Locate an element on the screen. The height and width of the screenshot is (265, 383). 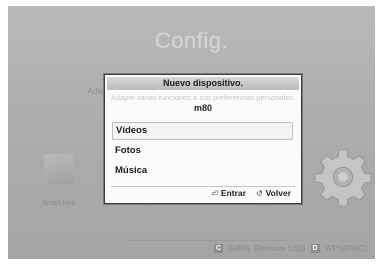
list-item-videos: Vídeos is located at coordinates (202, 131).